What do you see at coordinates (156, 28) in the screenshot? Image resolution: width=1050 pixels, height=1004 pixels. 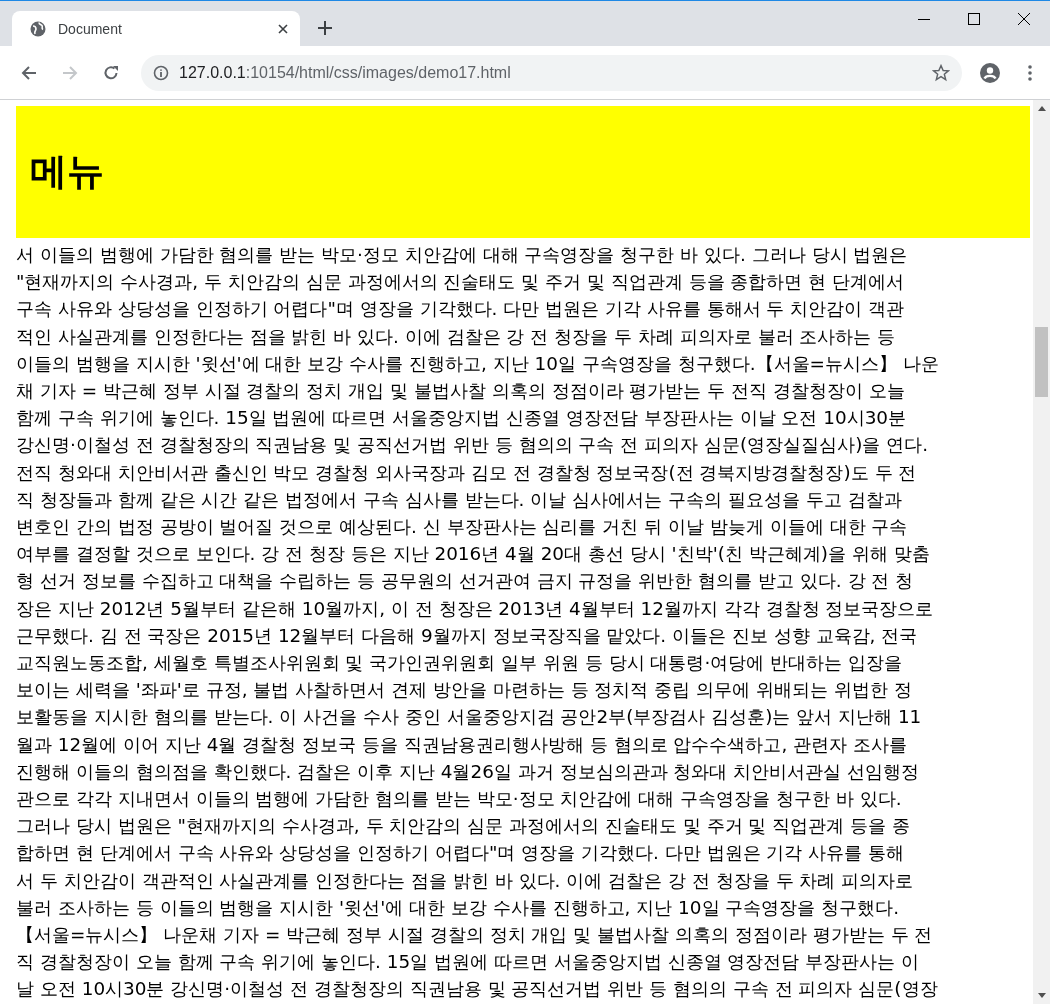 I see `browser-tab: Document` at bounding box center [156, 28].